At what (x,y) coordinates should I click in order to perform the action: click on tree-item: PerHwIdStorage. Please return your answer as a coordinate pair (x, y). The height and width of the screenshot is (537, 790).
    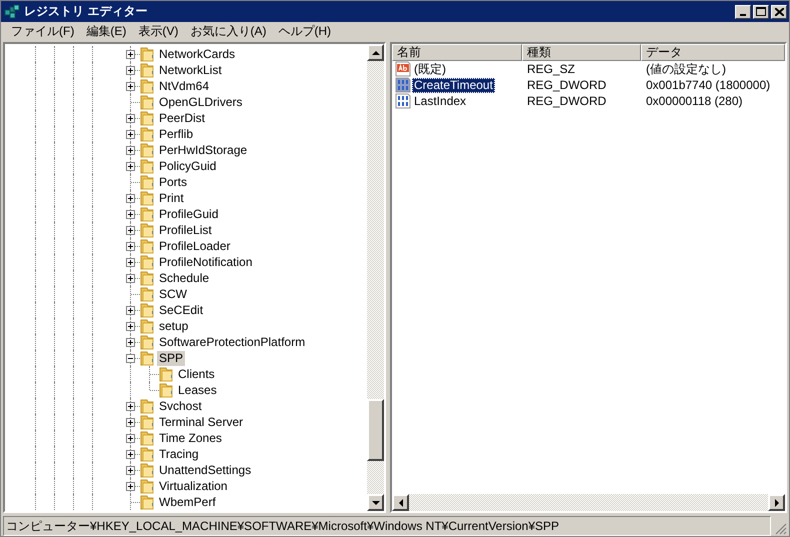
    Looking at the image, I should click on (203, 150).